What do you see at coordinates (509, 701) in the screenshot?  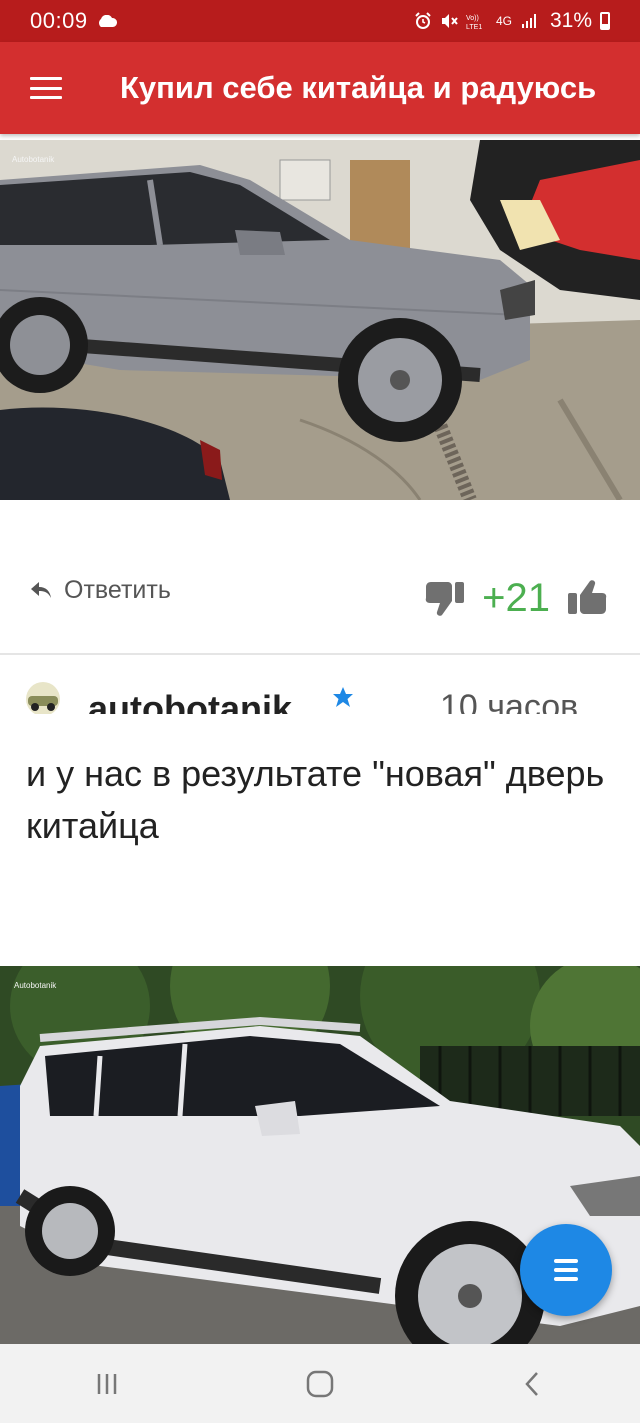 I see `comment-time: 10 часов` at bounding box center [509, 701].